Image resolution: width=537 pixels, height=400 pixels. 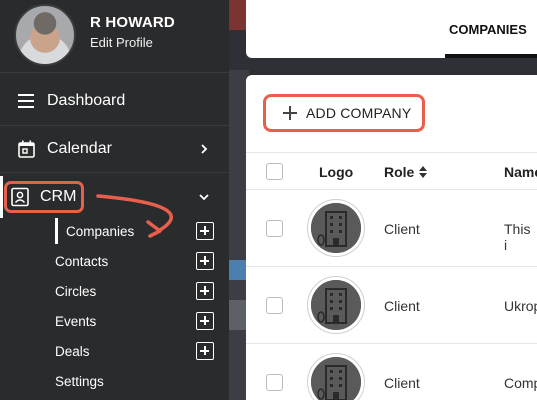 I want to click on add-deal-icon, so click(x=205, y=351).